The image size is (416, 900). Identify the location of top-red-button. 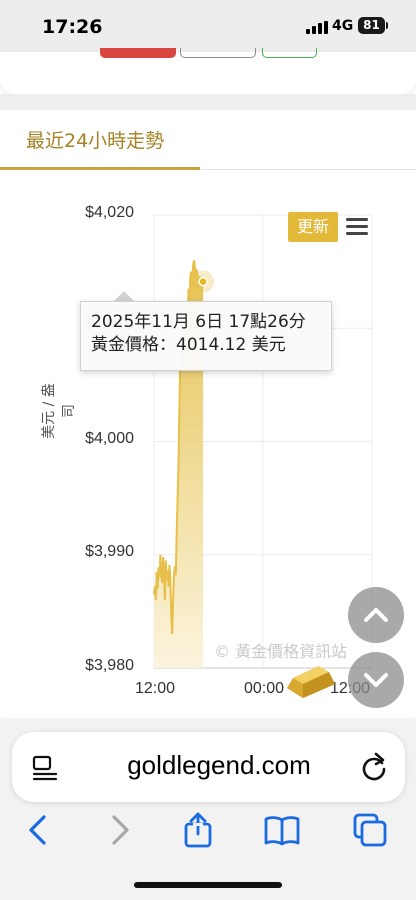
(138, 53).